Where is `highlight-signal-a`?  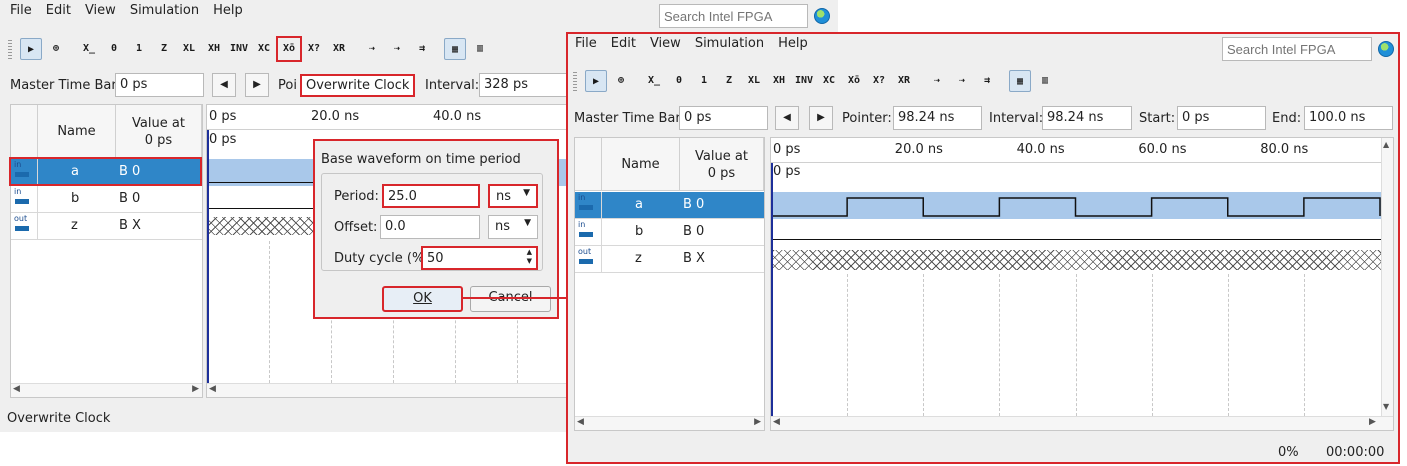 highlight-signal-a is located at coordinates (105, 171).